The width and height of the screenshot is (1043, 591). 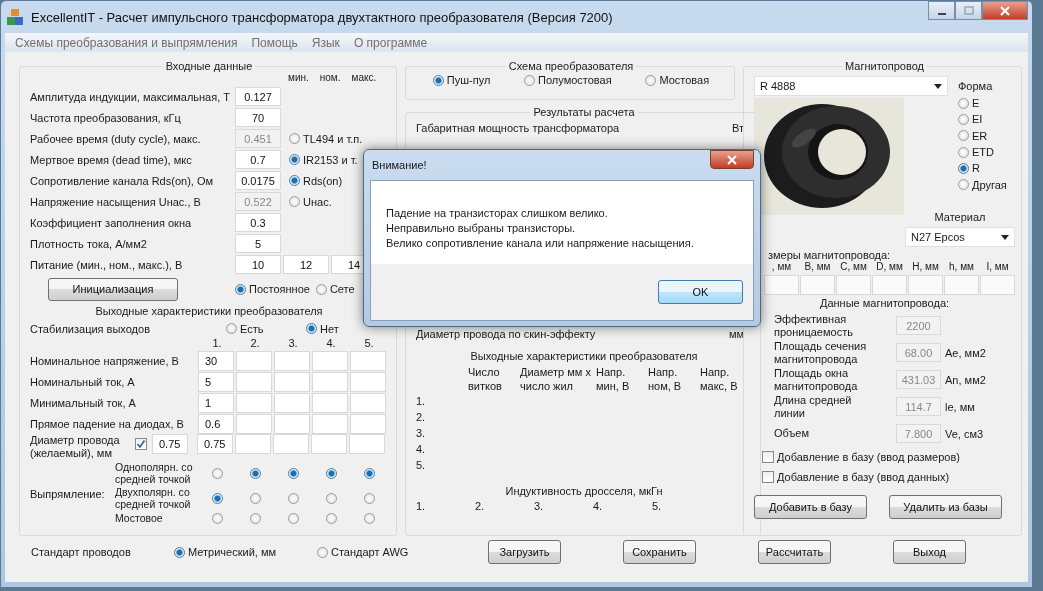 I want to click on radio-option: EI, so click(x=982, y=119).